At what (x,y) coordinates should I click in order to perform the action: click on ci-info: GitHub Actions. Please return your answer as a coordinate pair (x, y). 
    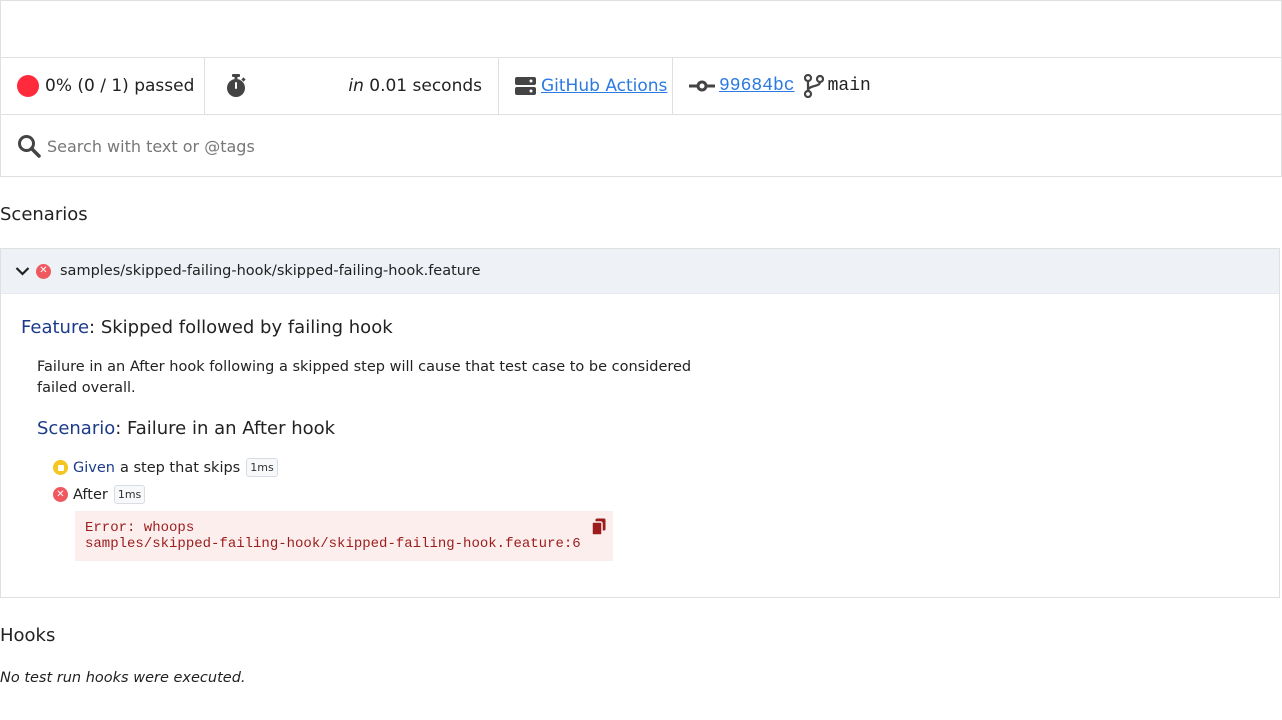
    Looking at the image, I should click on (586, 86).